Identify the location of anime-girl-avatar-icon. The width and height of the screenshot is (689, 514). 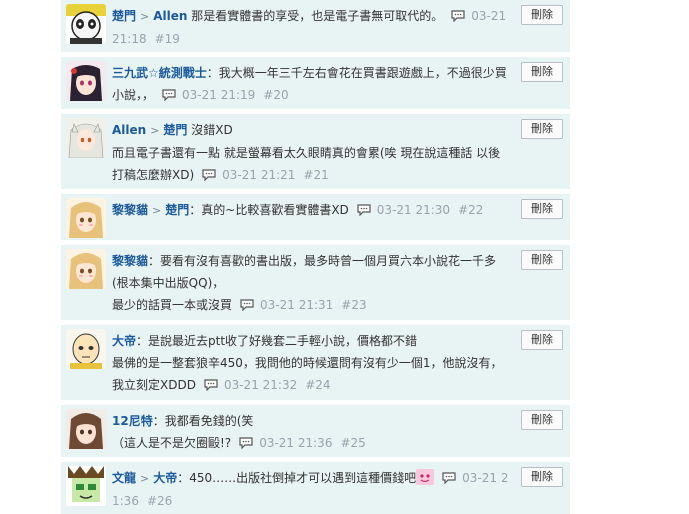
(86, 81).